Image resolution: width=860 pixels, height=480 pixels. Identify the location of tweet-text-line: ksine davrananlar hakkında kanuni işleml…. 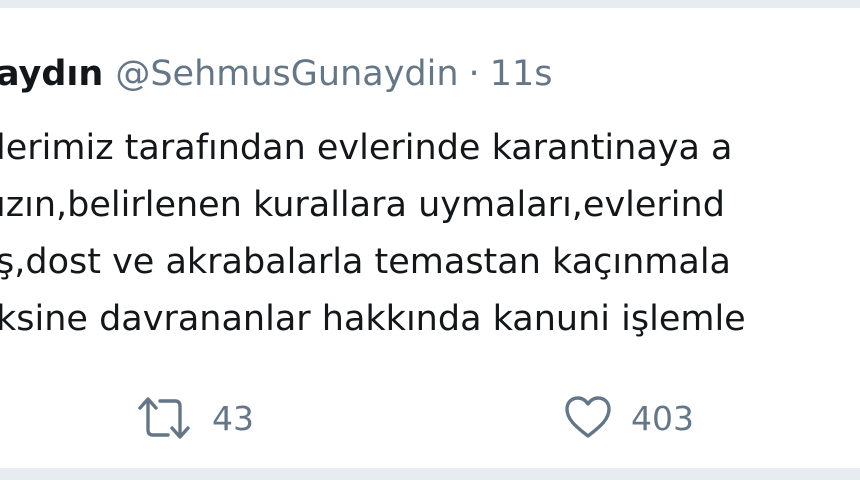
(373, 319).